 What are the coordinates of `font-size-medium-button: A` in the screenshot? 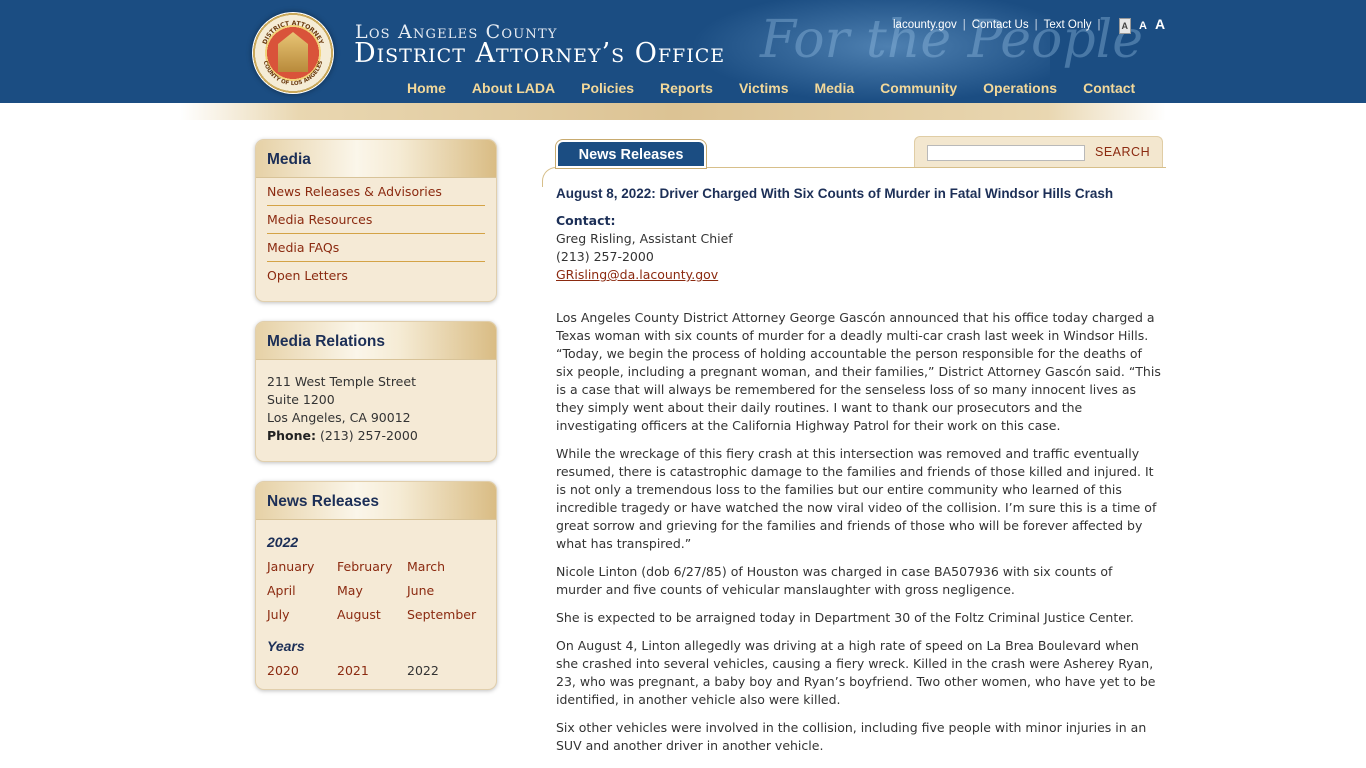 It's located at (1143, 26).